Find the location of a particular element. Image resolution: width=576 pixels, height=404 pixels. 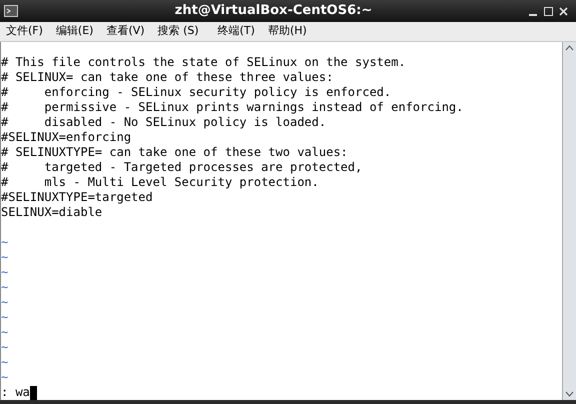

file-line: # targeted - Targeted processes are protected, is located at coordinates (181, 167).